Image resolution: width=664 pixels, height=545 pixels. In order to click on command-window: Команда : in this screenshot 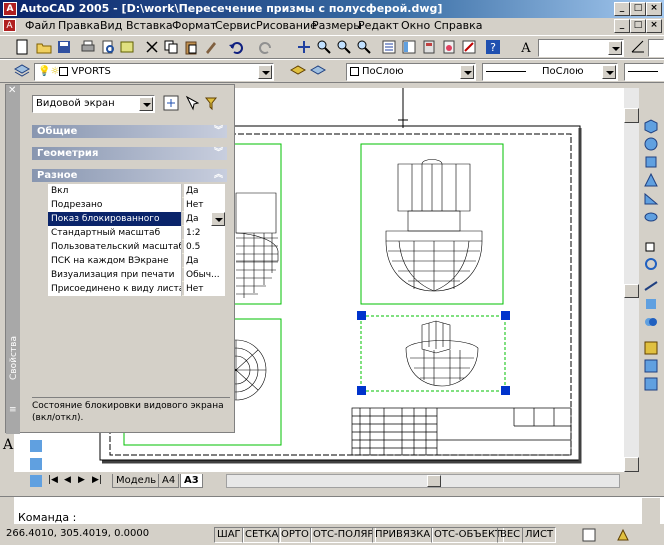, I will do `click(332, 510)`.